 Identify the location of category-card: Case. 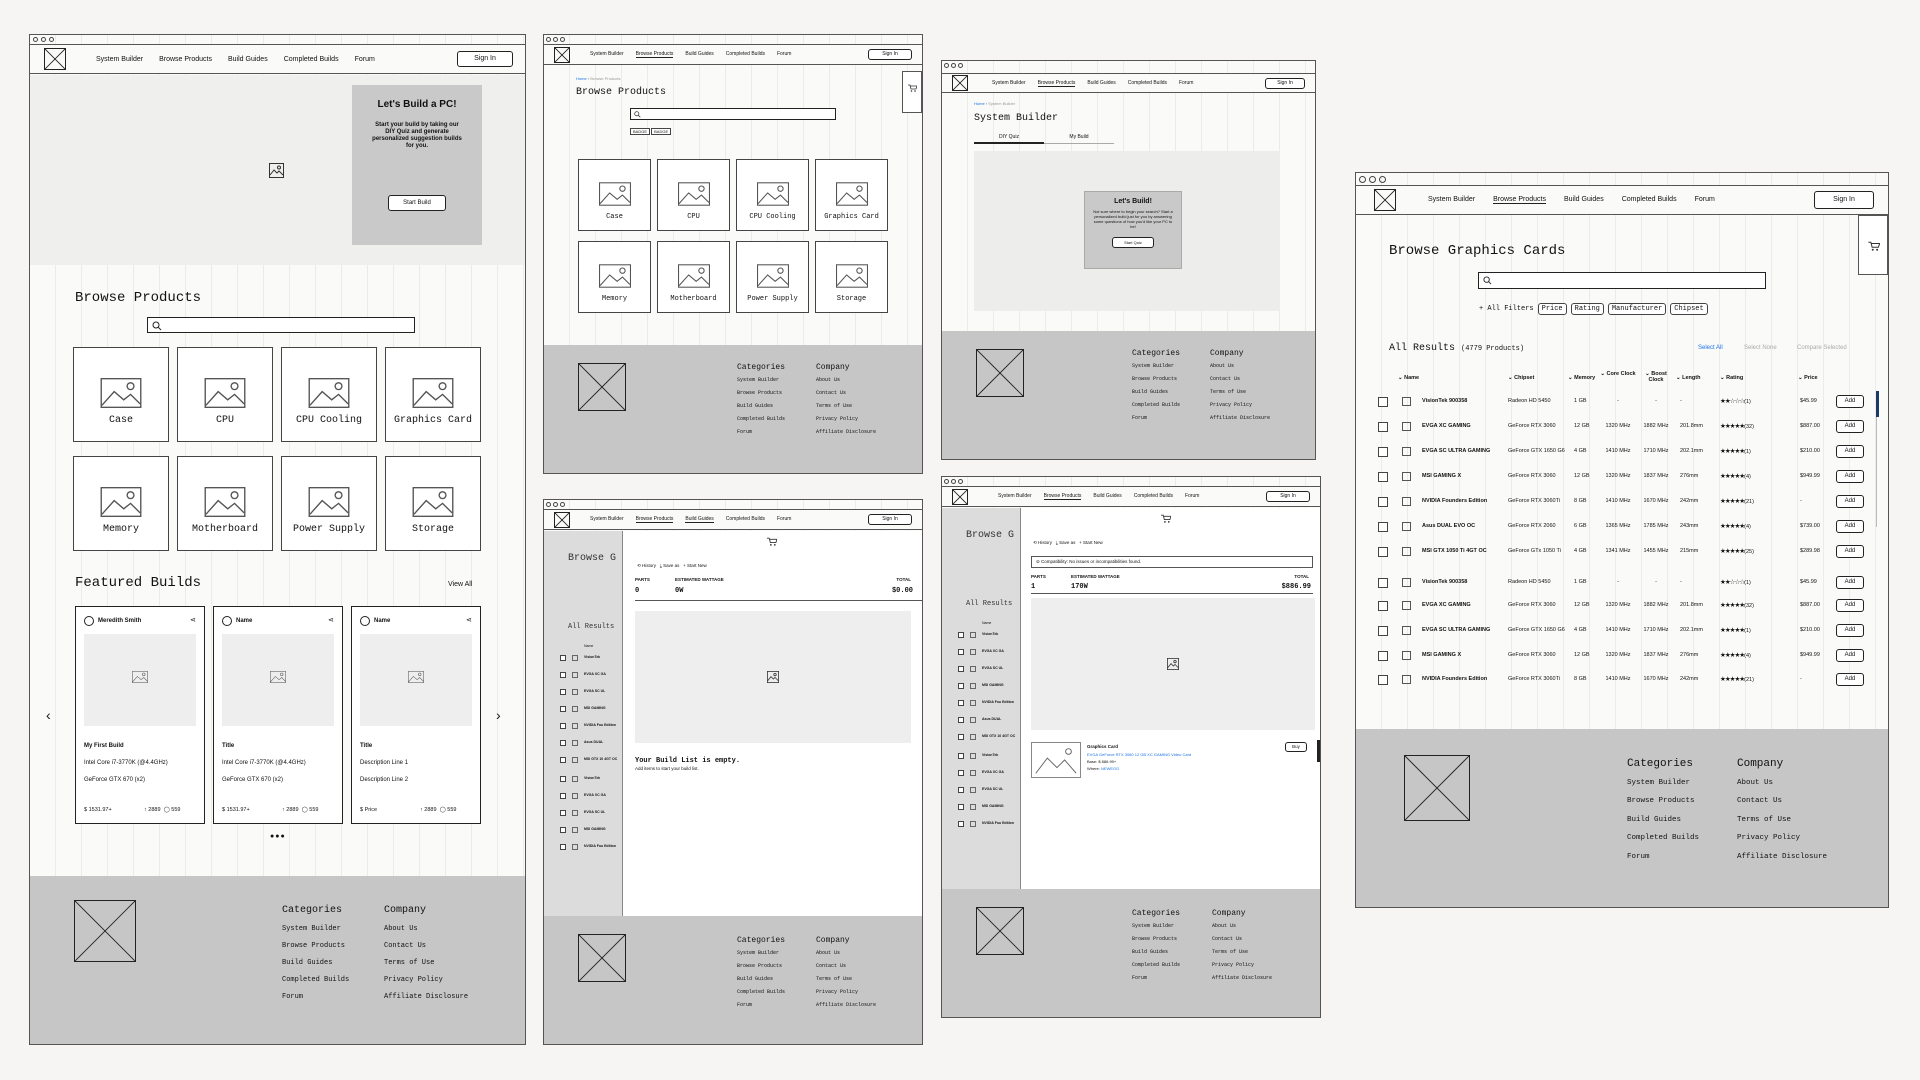
(121, 394).